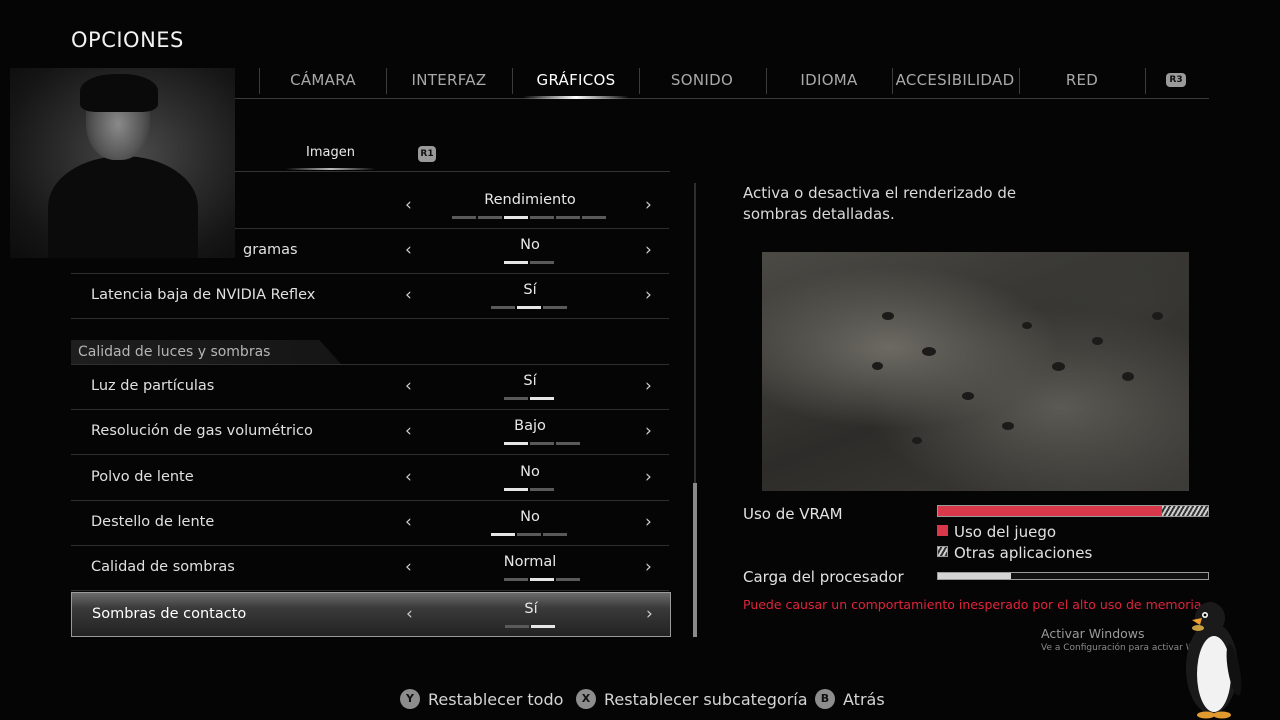 The width and height of the screenshot is (1280, 720). Describe the element at coordinates (530, 562) in the screenshot. I see `option-value: Normal` at that location.